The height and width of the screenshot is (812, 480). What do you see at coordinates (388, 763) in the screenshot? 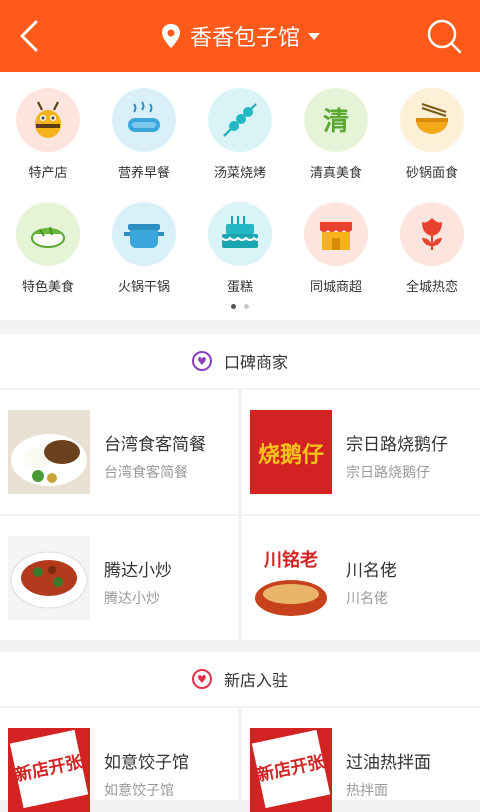
I see `merchant-name: 过油热拌面` at bounding box center [388, 763].